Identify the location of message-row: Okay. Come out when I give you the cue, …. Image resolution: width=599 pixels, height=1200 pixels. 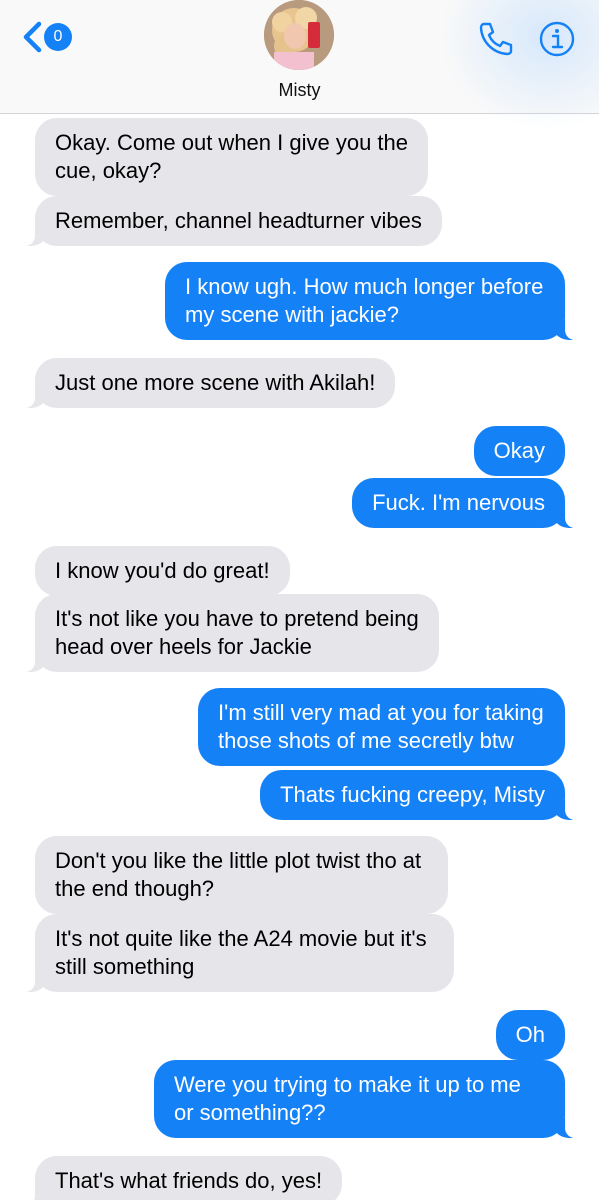
(231, 157).